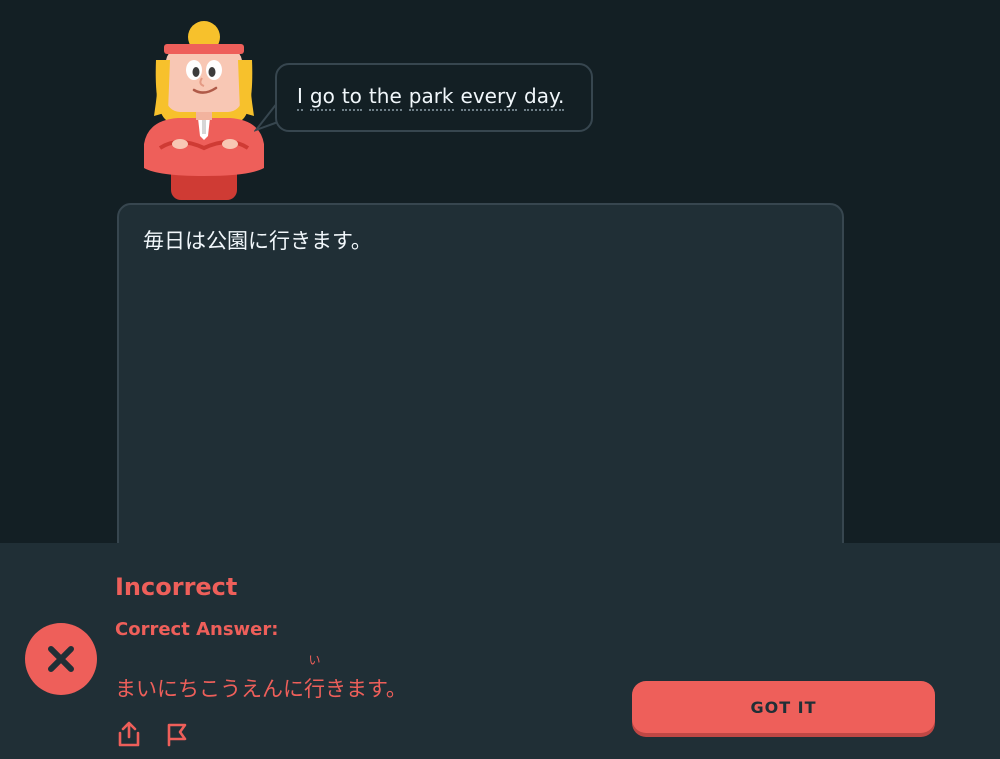 The image size is (1000, 759). I want to click on correct-answer-part: きます。, so click(366, 689).